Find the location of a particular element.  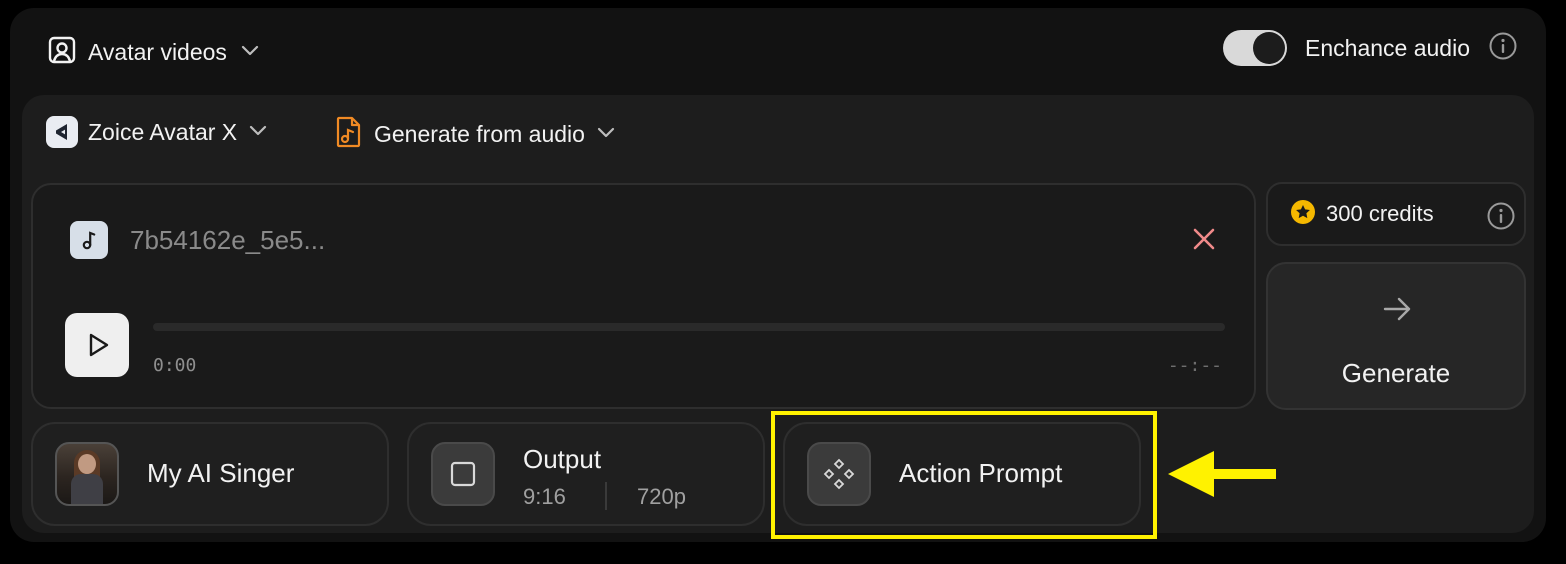

duration: --:-- is located at coordinates (1194, 365).